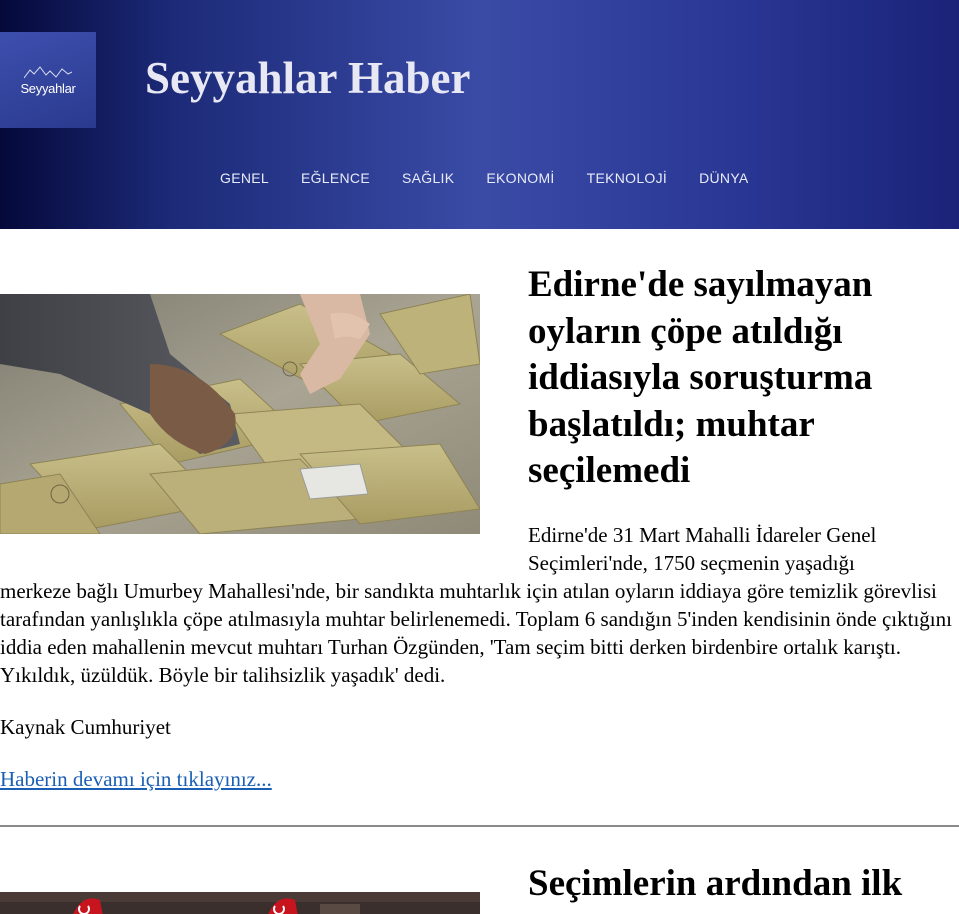 Image resolution: width=959 pixels, height=914 pixels. What do you see at coordinates (85, 727) in the screenshot?
I see `article-source: Kaynak Cumhuriyet` at bounding box center [85, 727].